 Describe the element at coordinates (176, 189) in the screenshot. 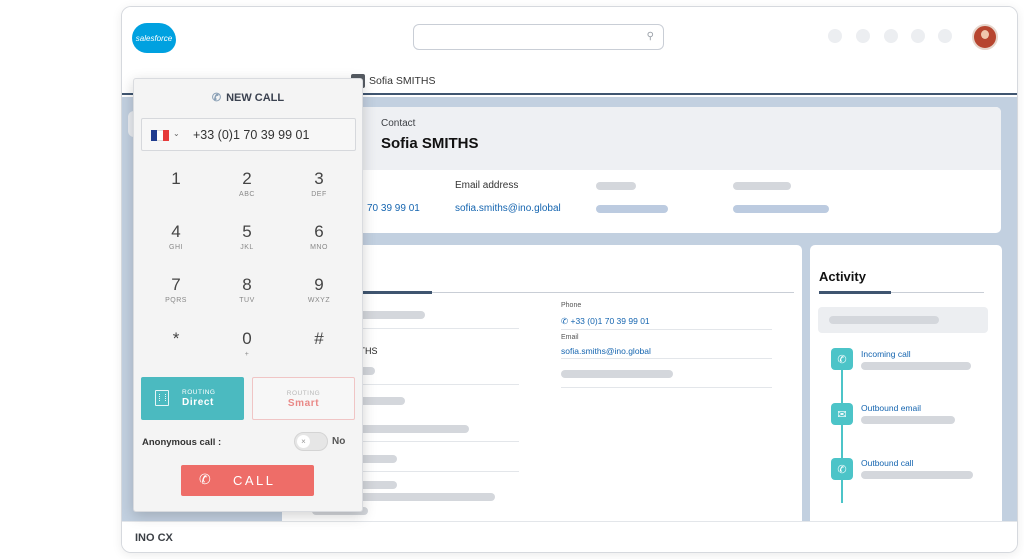

I see `keypad-key: 1` at that location.